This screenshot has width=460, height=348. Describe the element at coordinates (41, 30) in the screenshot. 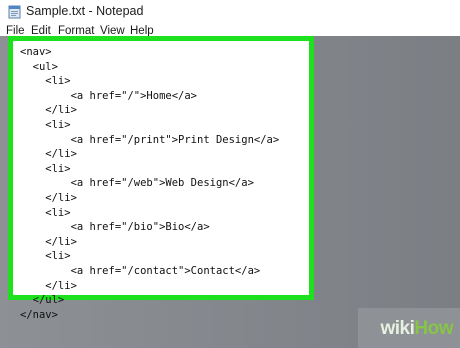

I see `menu-edit: Edit` at that location.